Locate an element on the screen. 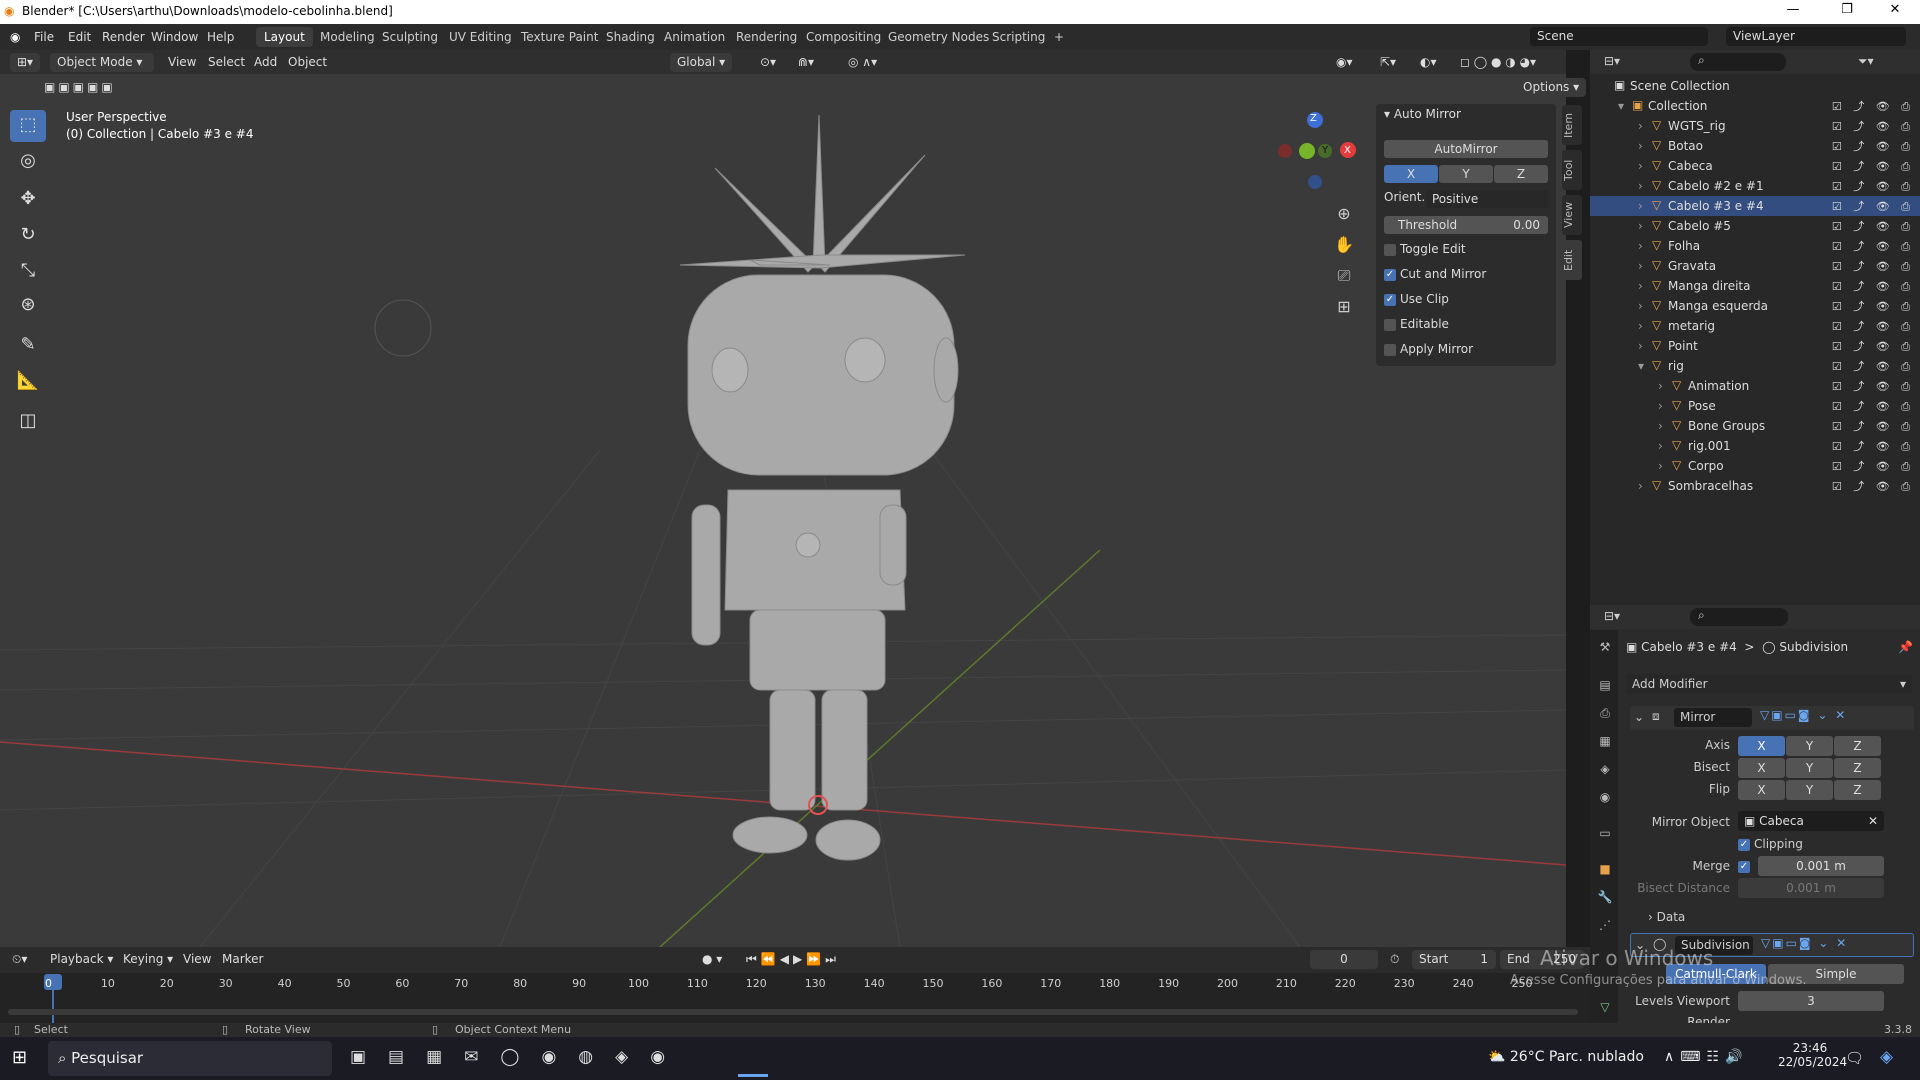 Image resolution: width=1920 pixels, height=1080 pixels. levels-viewport-field: 3 is located at coordinates (1811, 1001).